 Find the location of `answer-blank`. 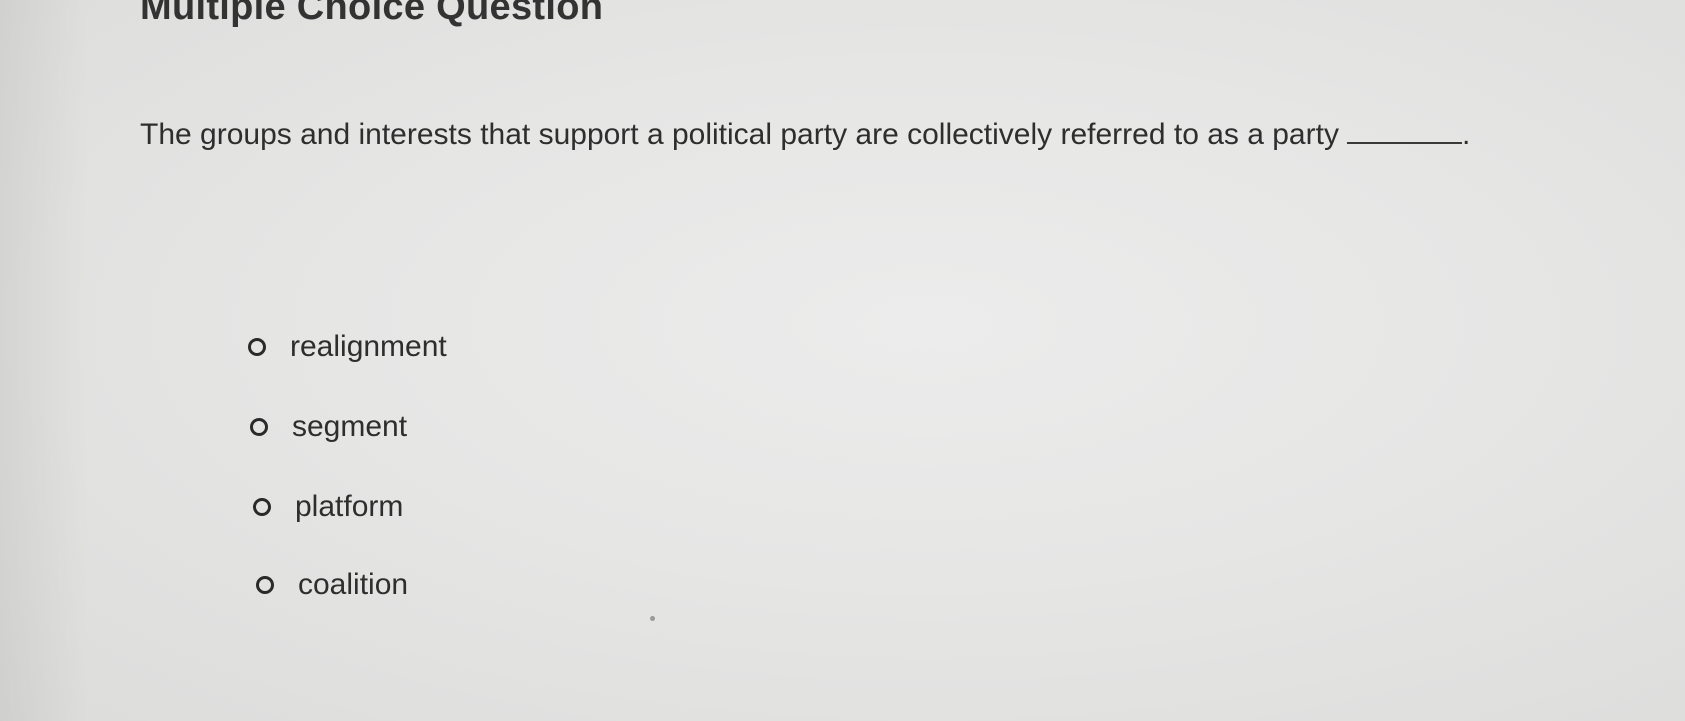

answer-blank is located at coordinates (1404, 142).